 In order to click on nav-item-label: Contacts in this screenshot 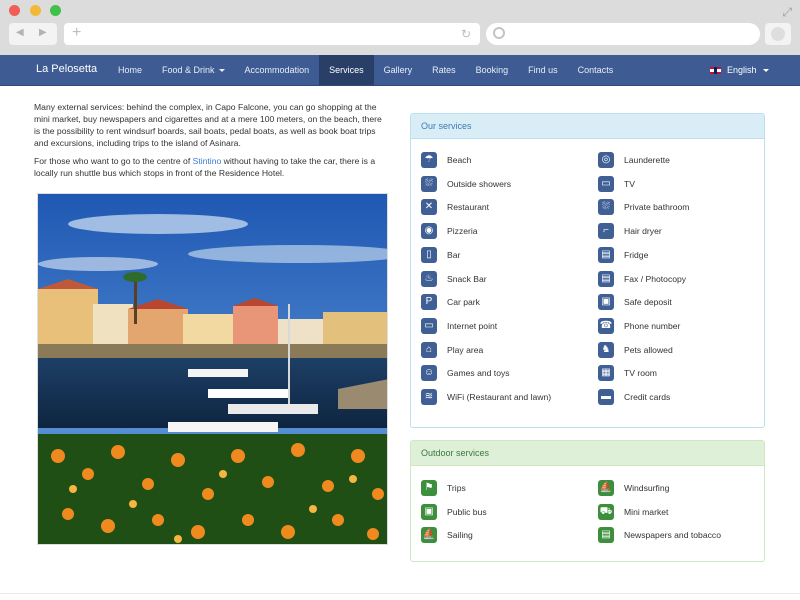, I will do `click(595, 70)`.